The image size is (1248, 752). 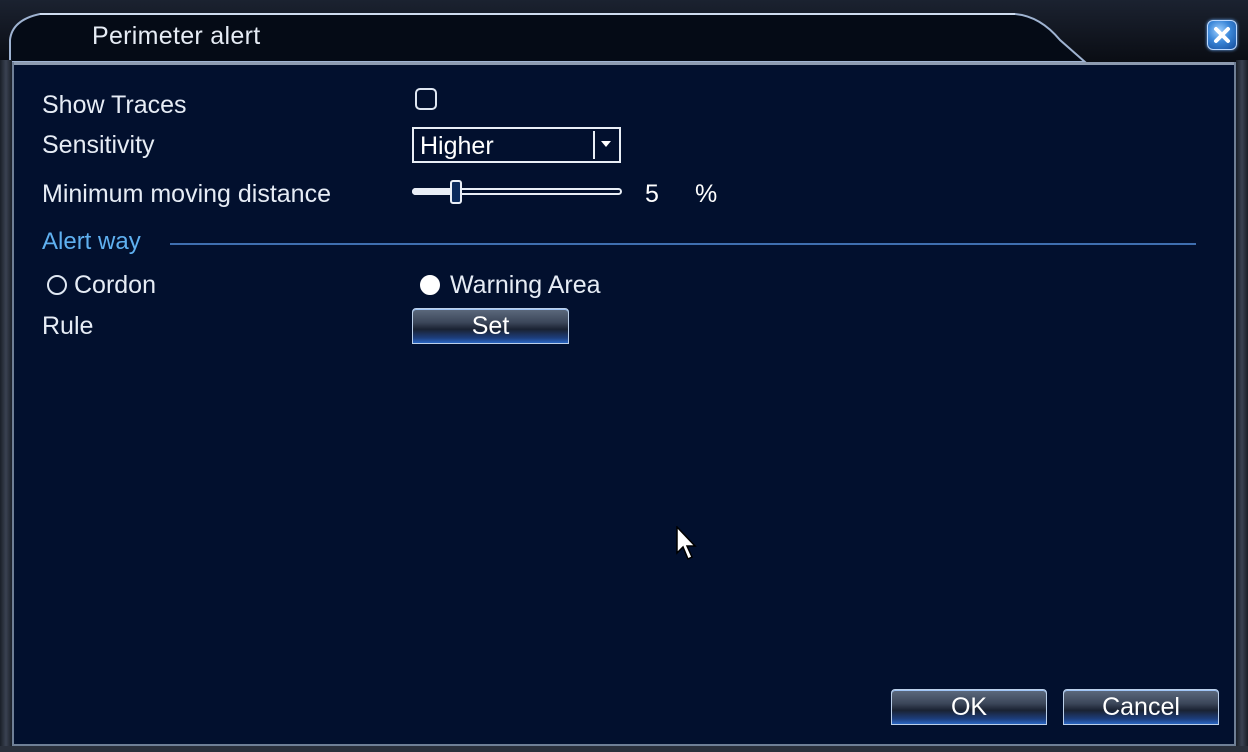 What do you see at coordinates (115, 285) in the screenshot?
I see `cordon-label: Cordon` at bounding box center [115, 285].